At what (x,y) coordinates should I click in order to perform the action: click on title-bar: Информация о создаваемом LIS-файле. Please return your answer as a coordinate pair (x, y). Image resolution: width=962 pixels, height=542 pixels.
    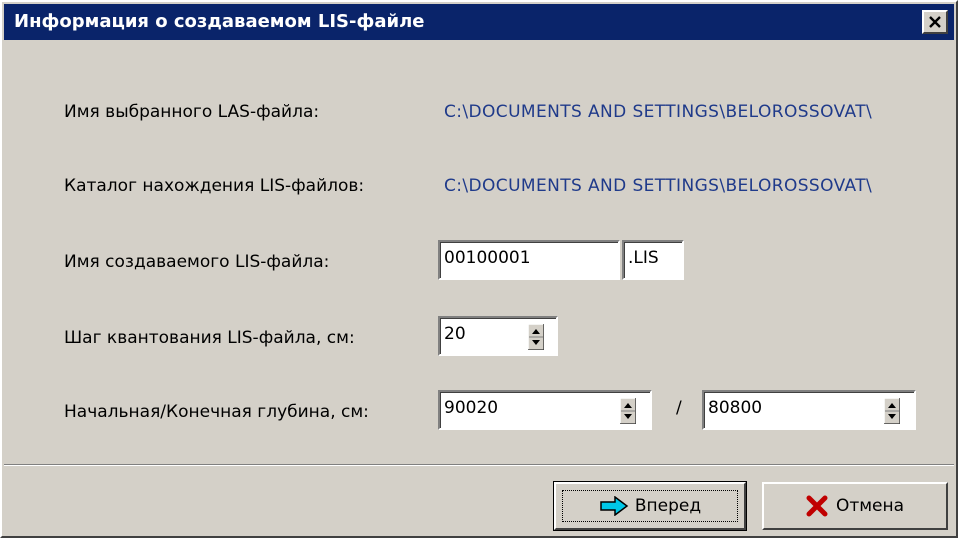
    Looking at the image, I should click on (479, 22).